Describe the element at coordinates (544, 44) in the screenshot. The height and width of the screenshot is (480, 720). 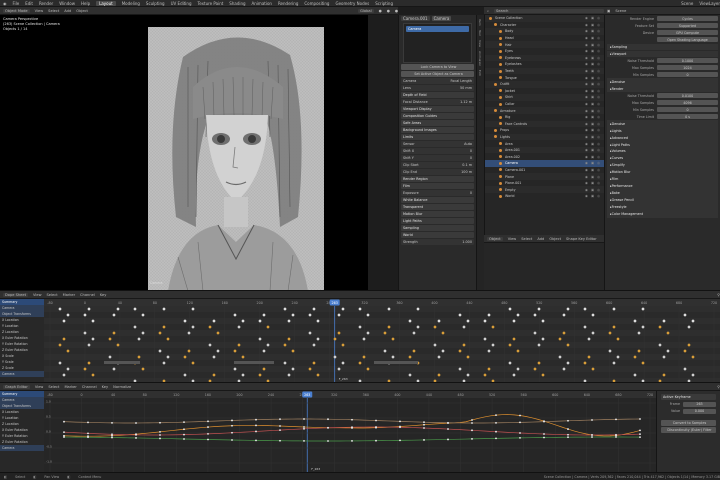
I see `outliner-row: Hair ◉ ▣ ◎` at that location.